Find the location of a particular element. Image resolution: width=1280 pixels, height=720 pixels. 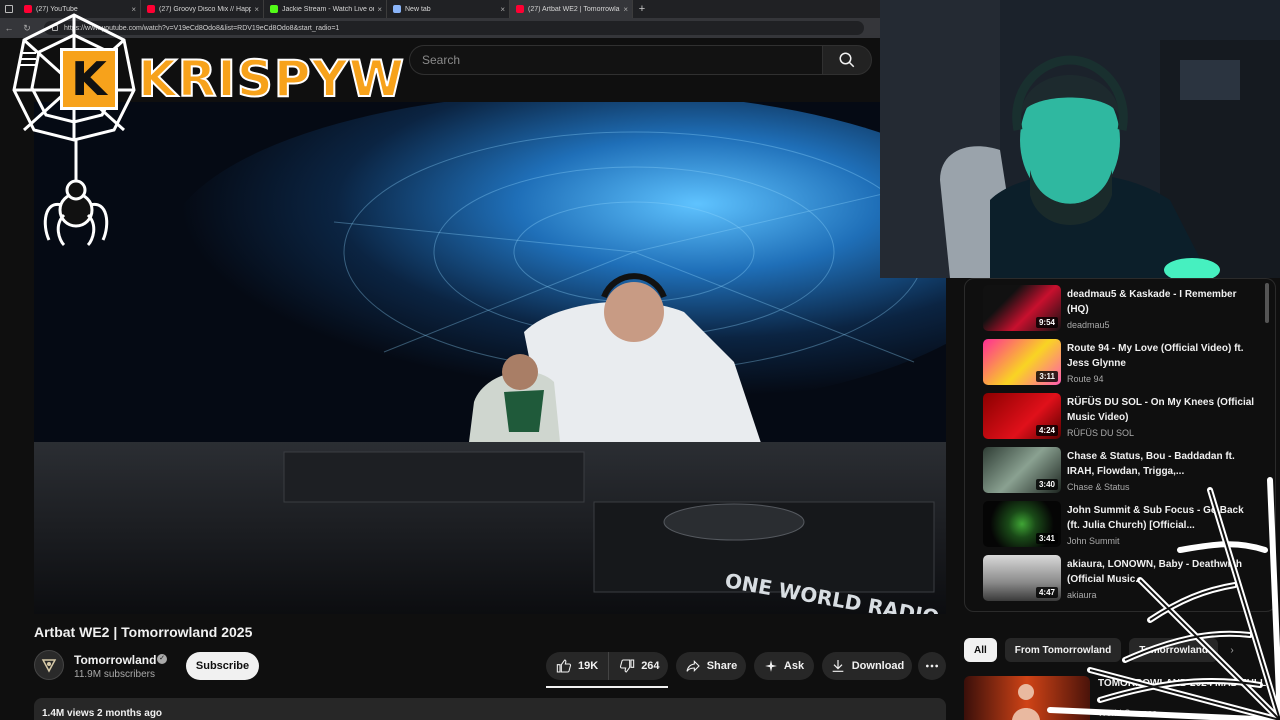

more-horizontal-icon is located at coordinates (932, 666).